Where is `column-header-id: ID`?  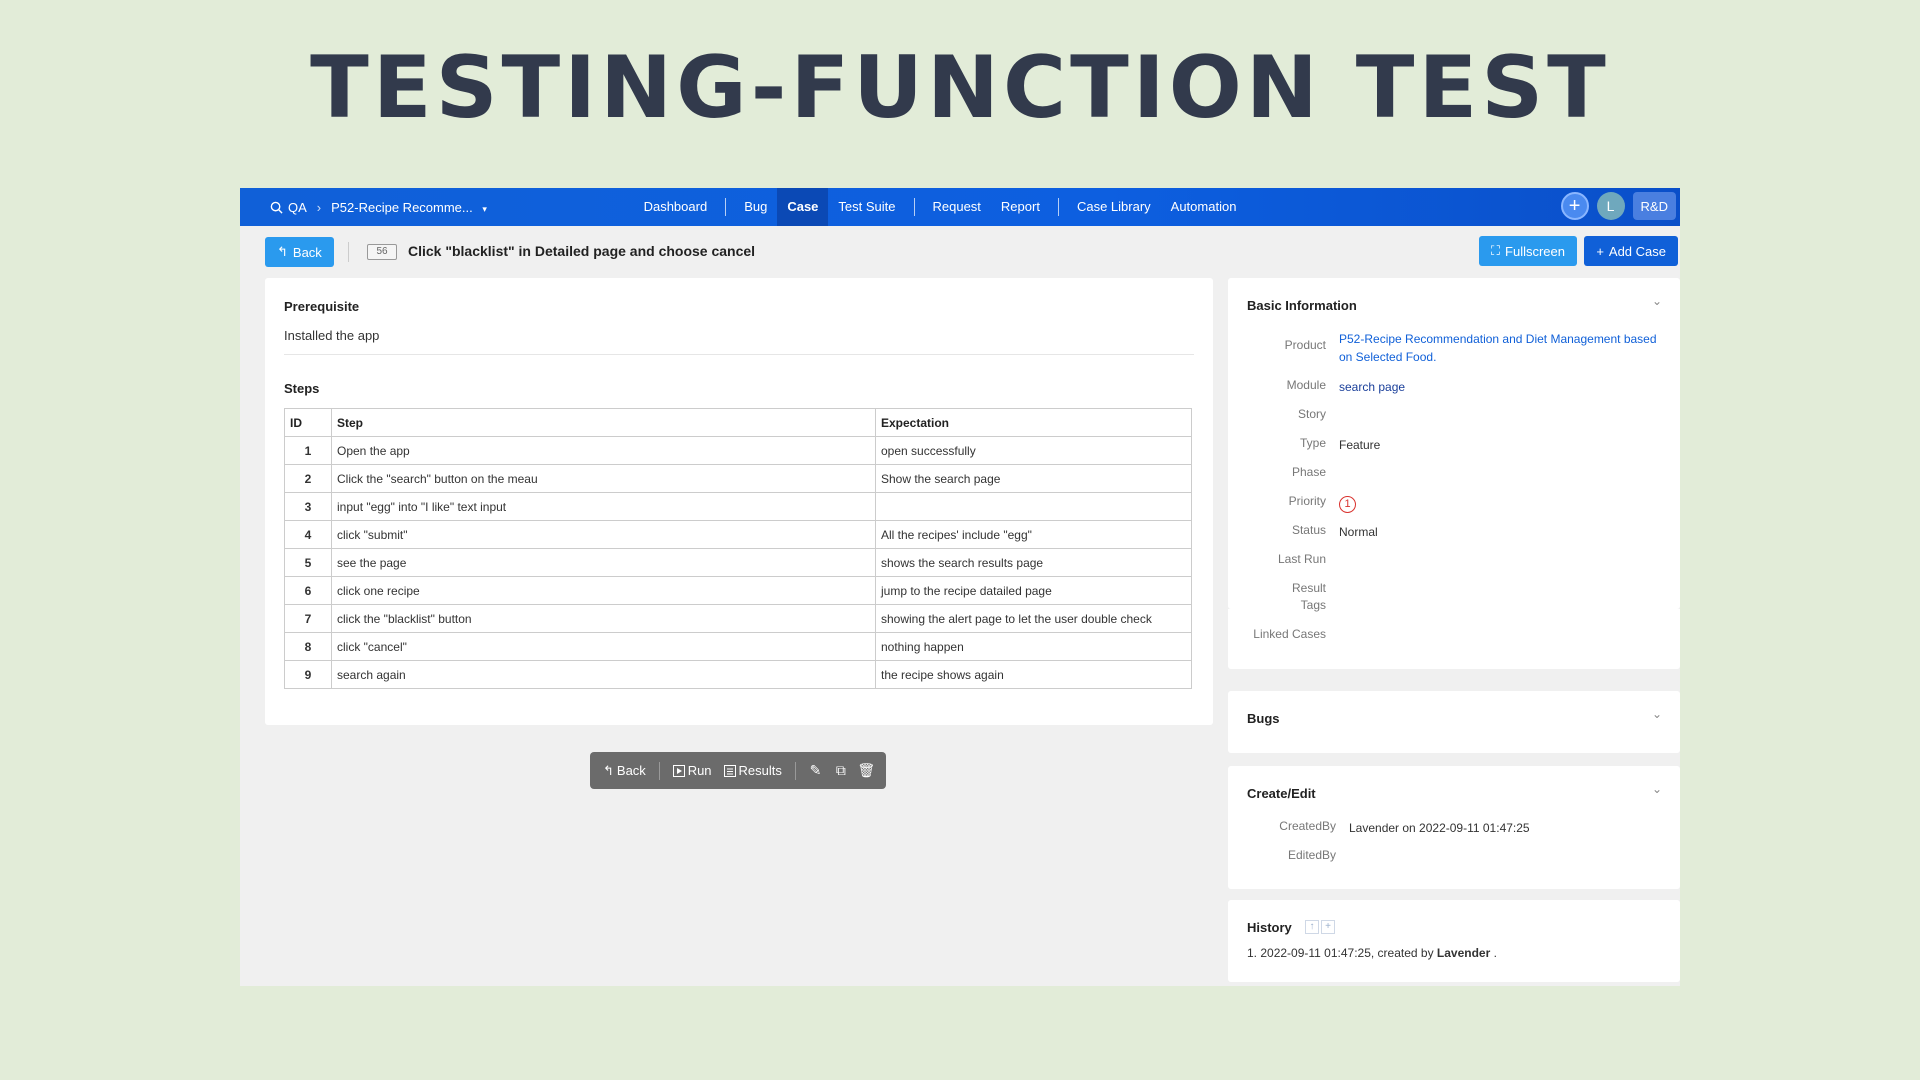
column-header-id: ID is located at coordinates (308, 422).